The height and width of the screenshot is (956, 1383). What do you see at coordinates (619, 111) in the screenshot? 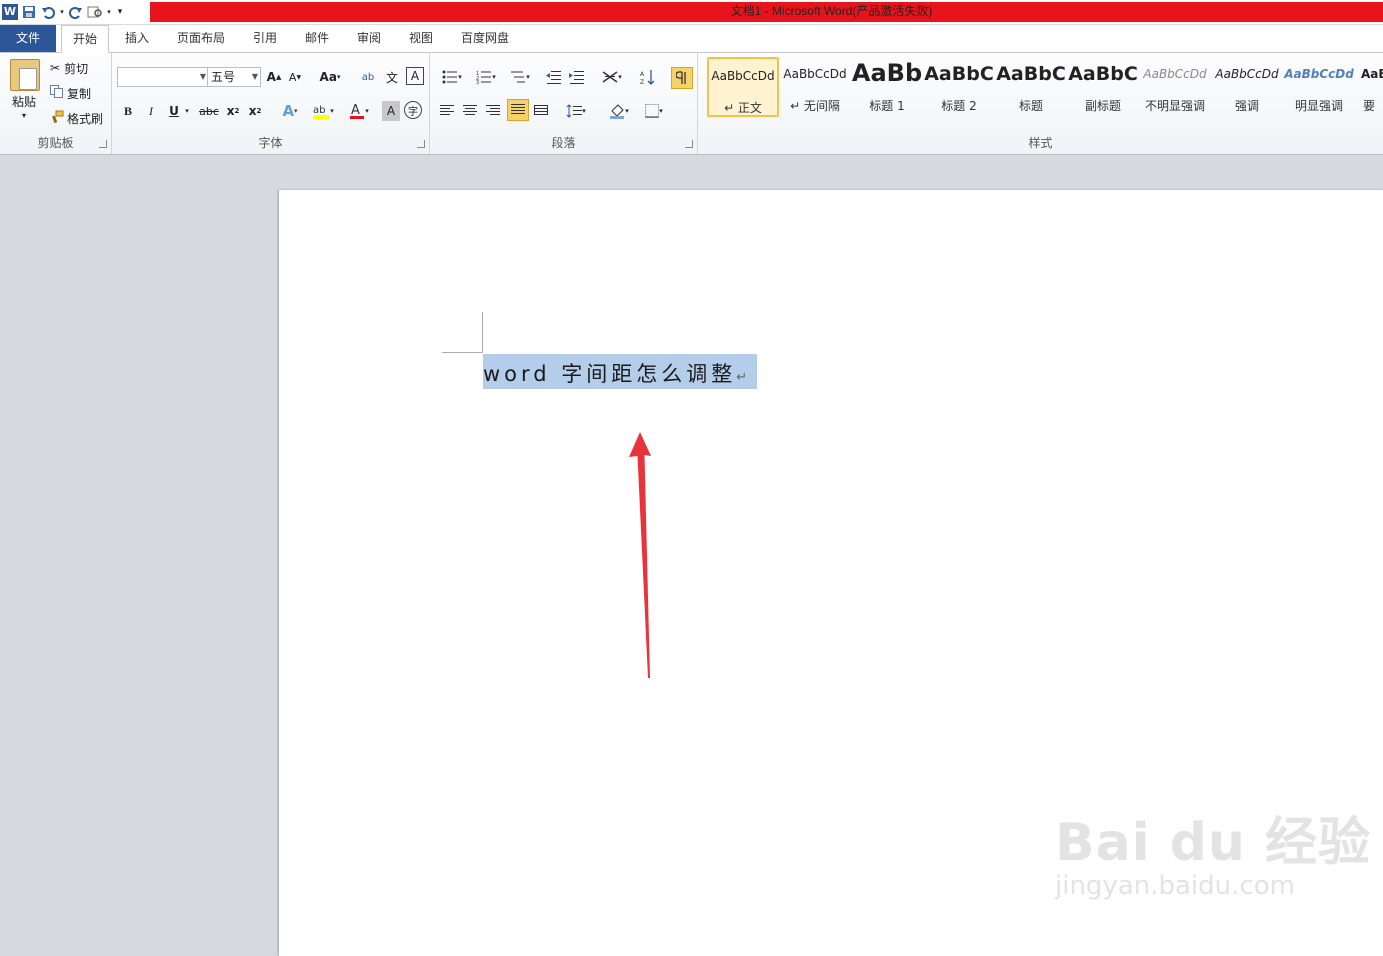
I see `shading-icon: ▾` at bounding box center [619, 111].